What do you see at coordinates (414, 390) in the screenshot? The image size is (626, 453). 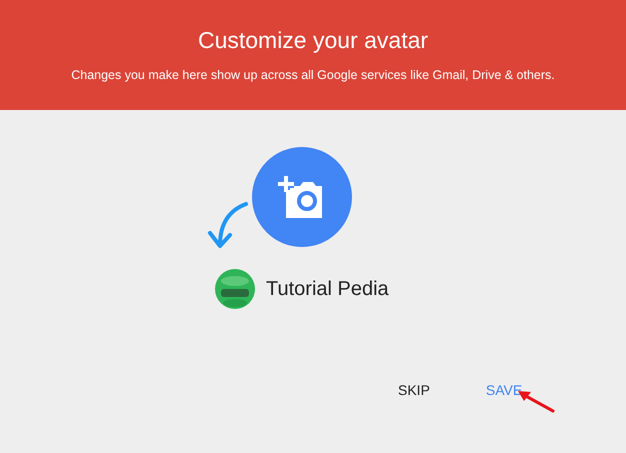 I see `skip-button: SKIP` at bounding box center [414, 390].